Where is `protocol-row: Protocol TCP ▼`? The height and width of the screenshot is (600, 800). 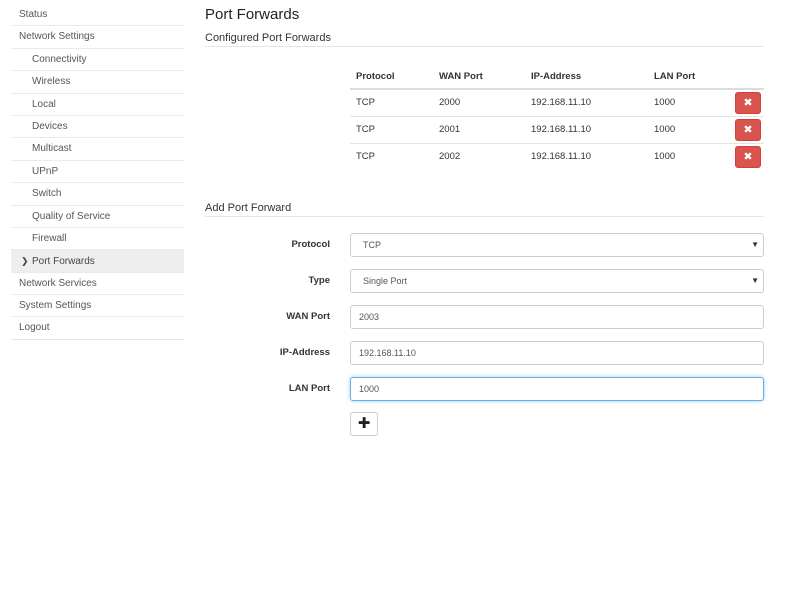
protocol-row: Protocol TCP ▼ is located at coordinates (484, 245).